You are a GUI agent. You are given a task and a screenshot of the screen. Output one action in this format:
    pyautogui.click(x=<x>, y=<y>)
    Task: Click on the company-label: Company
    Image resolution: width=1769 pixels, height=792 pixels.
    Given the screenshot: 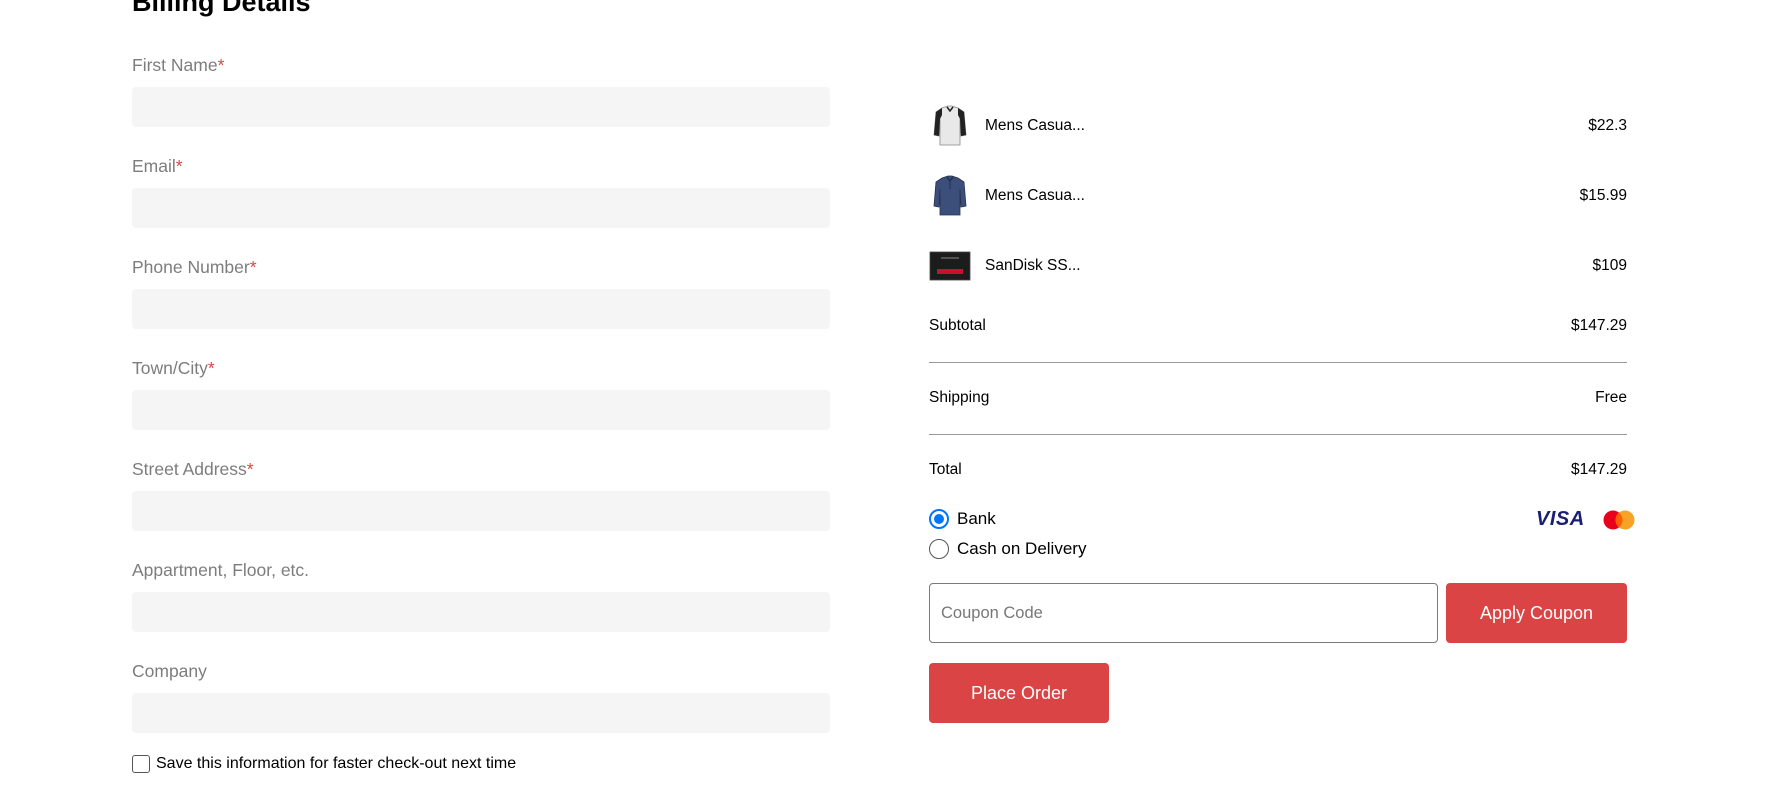 What is the action you would take?
    pyautogui.click(x=481, y=671)
    